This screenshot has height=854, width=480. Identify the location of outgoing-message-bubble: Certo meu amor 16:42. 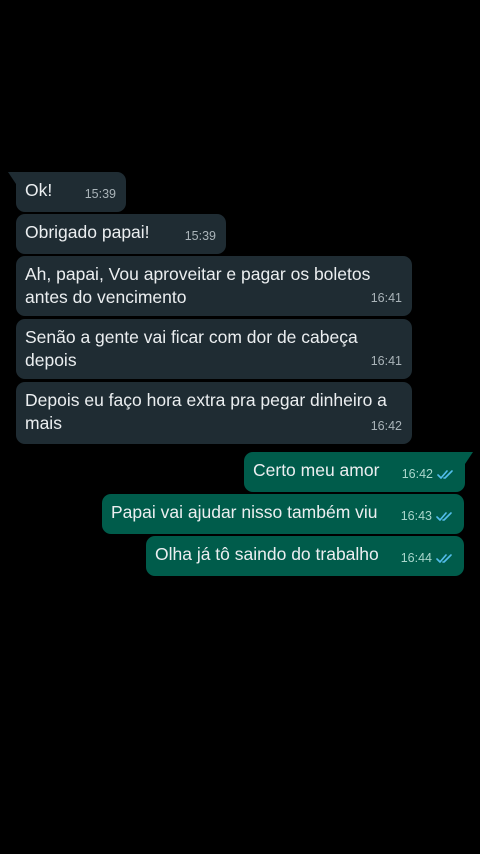
(358, 472).